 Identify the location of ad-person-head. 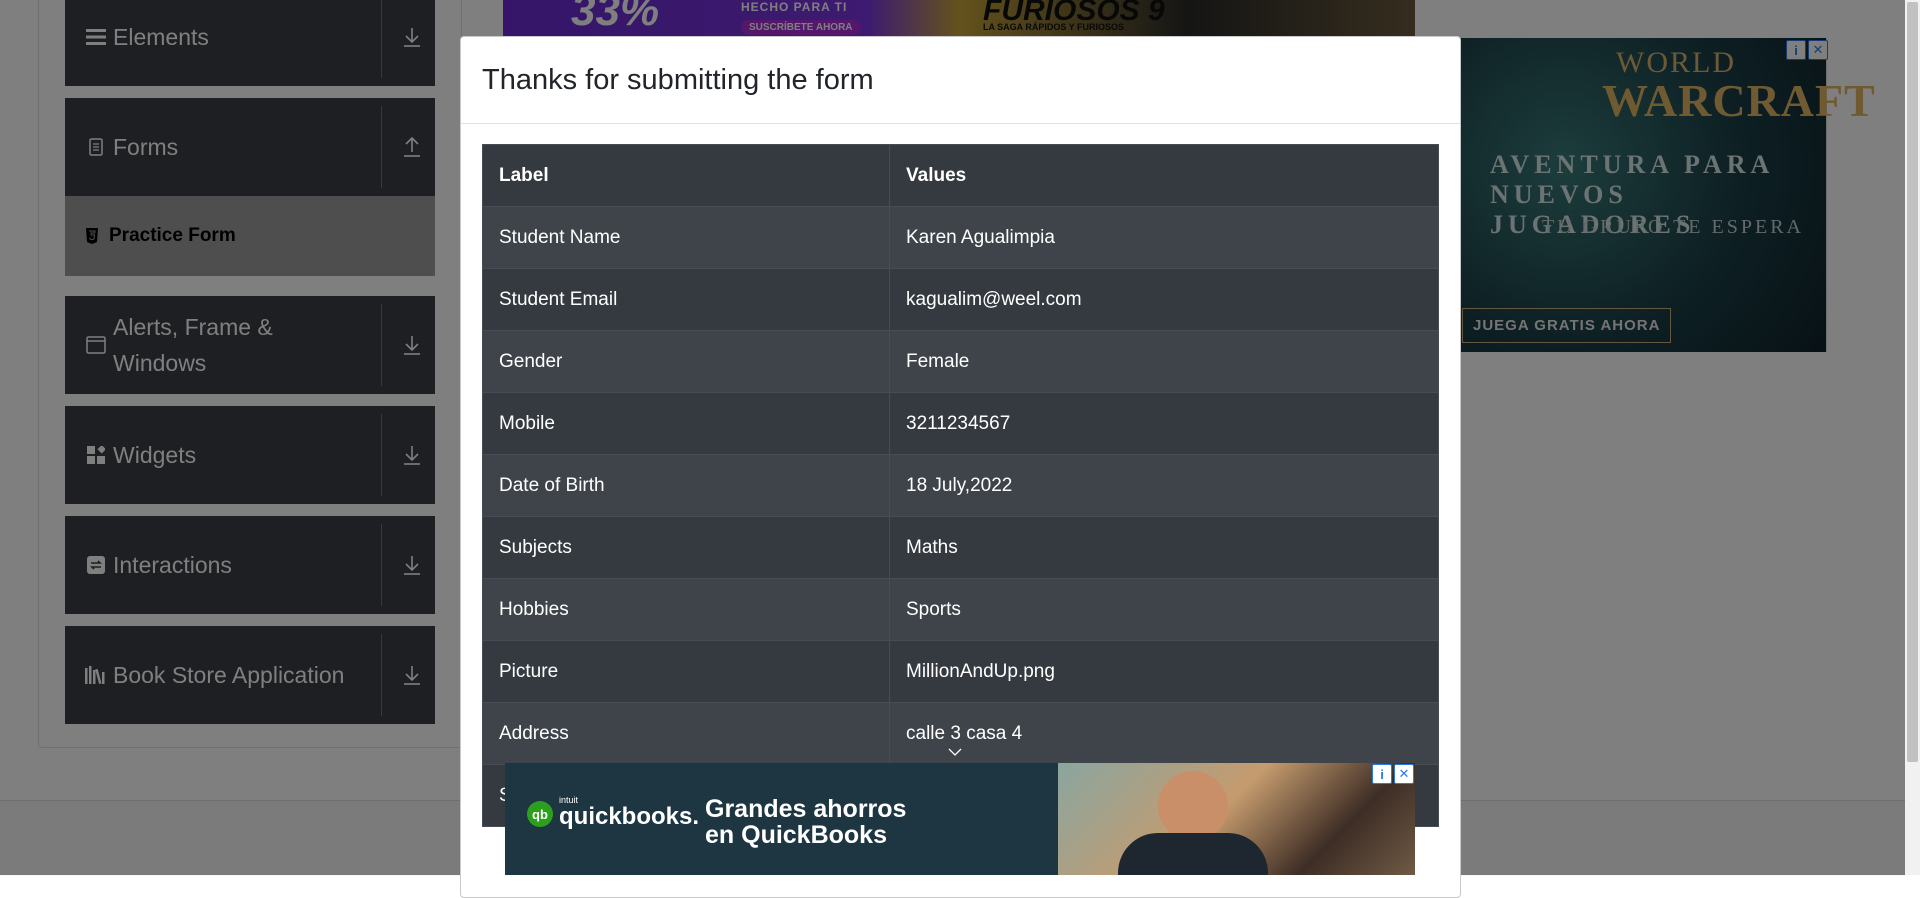
(1193, 806).